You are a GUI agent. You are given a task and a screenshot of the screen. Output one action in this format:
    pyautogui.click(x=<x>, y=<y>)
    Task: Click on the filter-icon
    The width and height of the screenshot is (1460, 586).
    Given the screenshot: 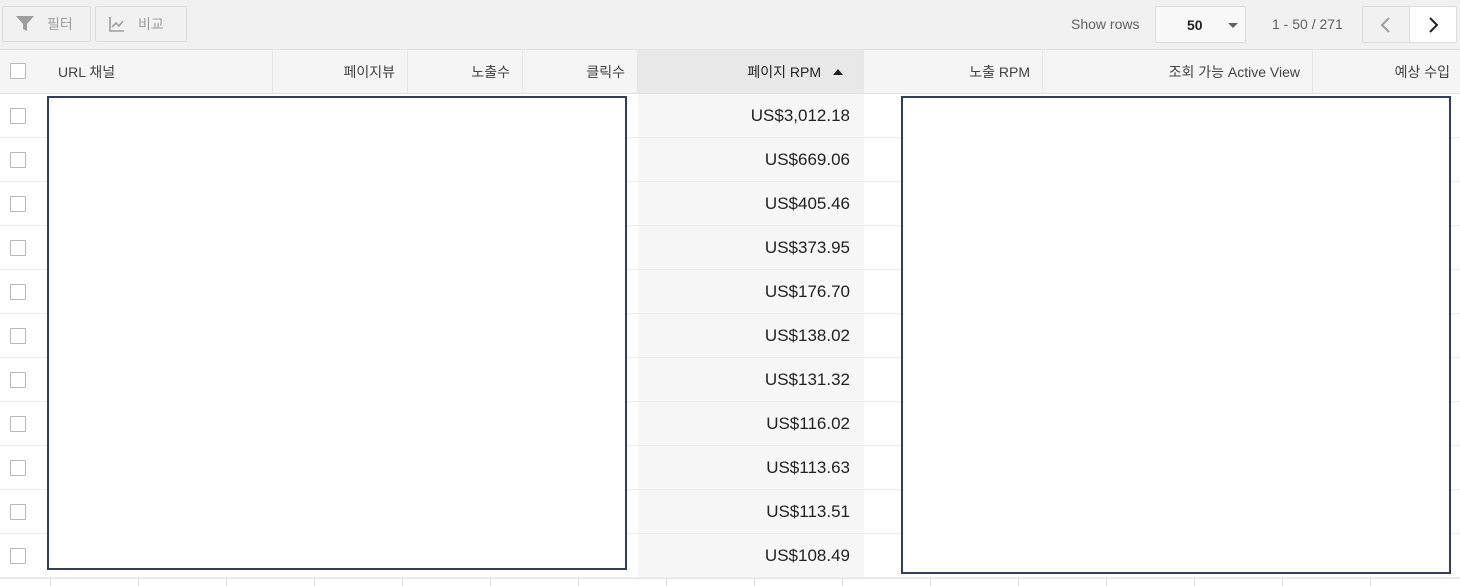 What is the action you would take?
    pyautogui.click(x=25, y=23)
    